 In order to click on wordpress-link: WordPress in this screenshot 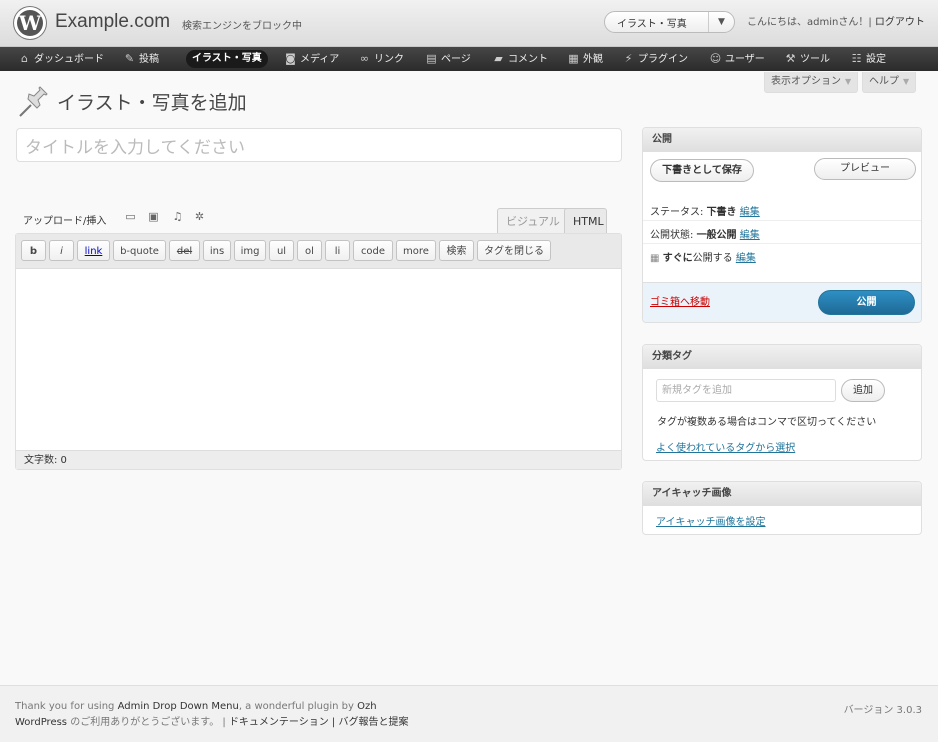, I will do `click(41, 722)`.